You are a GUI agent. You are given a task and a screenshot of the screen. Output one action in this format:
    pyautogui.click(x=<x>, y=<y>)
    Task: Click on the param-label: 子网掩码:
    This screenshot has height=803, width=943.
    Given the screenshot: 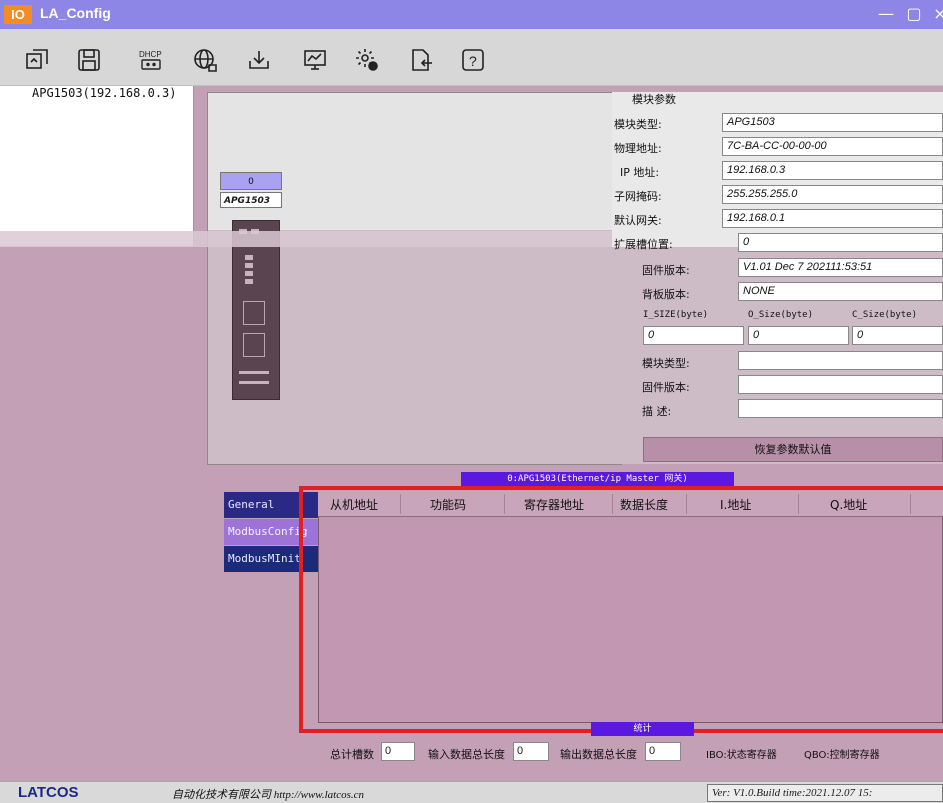 What is the action you would take?
    pyautogui.click(x=638, y=196)
    